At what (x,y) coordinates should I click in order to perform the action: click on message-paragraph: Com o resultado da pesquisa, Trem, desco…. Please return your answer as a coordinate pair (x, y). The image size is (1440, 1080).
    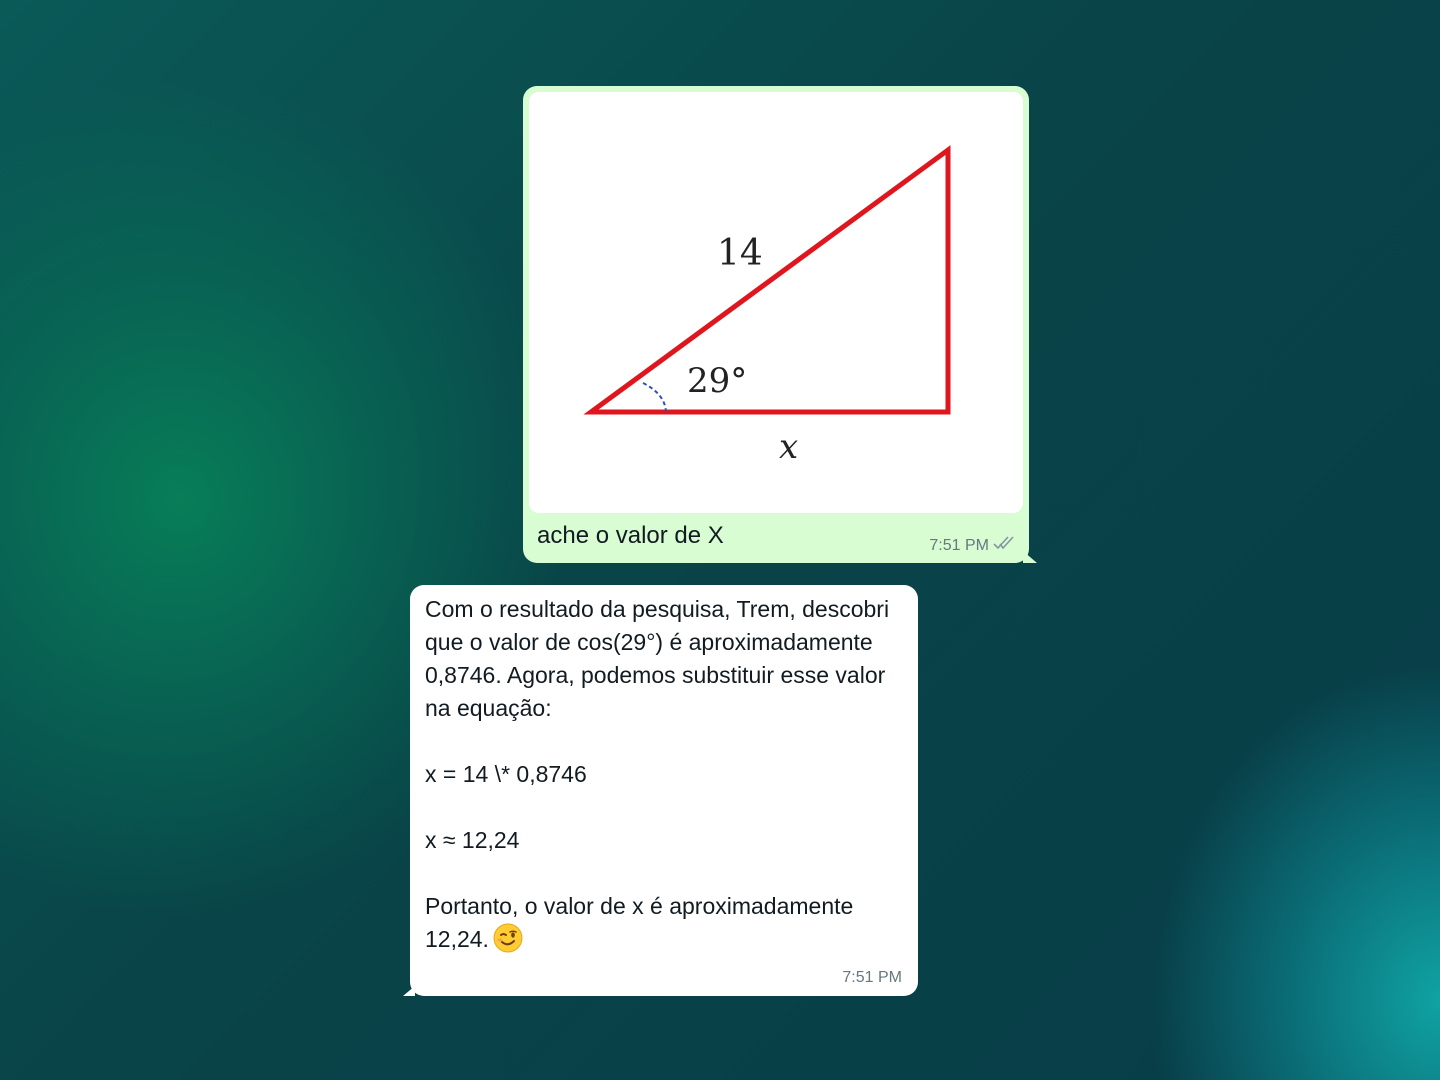
    Looking at the image, I should click on (657, 658).